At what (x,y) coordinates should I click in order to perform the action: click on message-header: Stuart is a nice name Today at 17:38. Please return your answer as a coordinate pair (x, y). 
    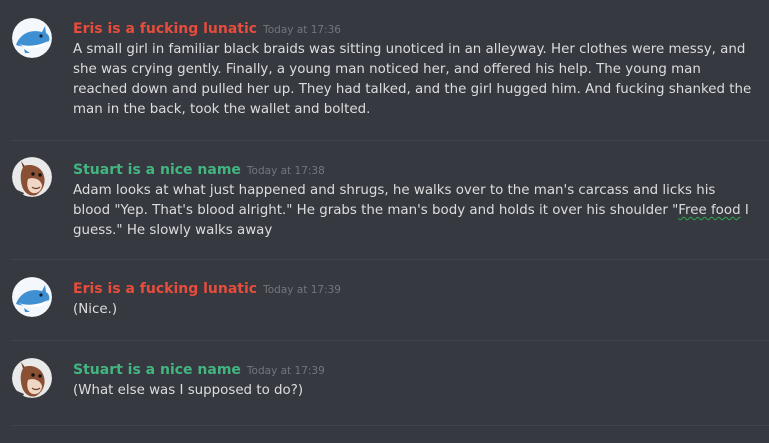
    Looking at the image, I should click on (199, 168).